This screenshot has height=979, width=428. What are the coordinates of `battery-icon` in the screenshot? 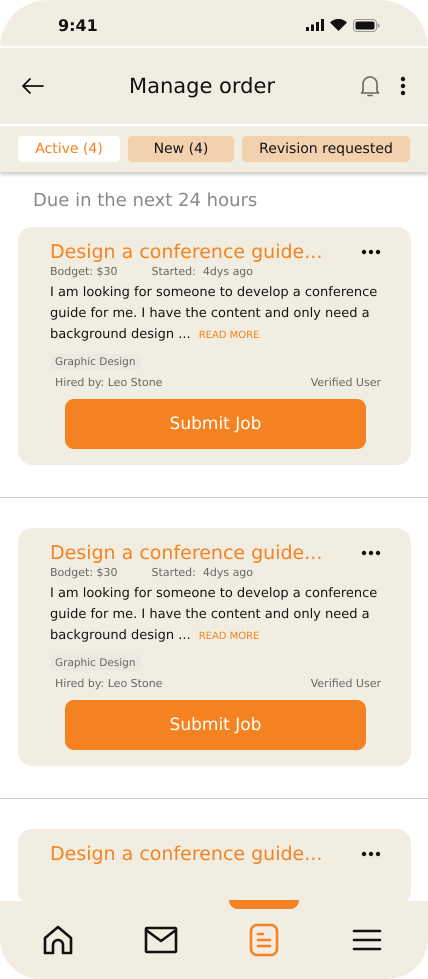 It's located at (366, 25).